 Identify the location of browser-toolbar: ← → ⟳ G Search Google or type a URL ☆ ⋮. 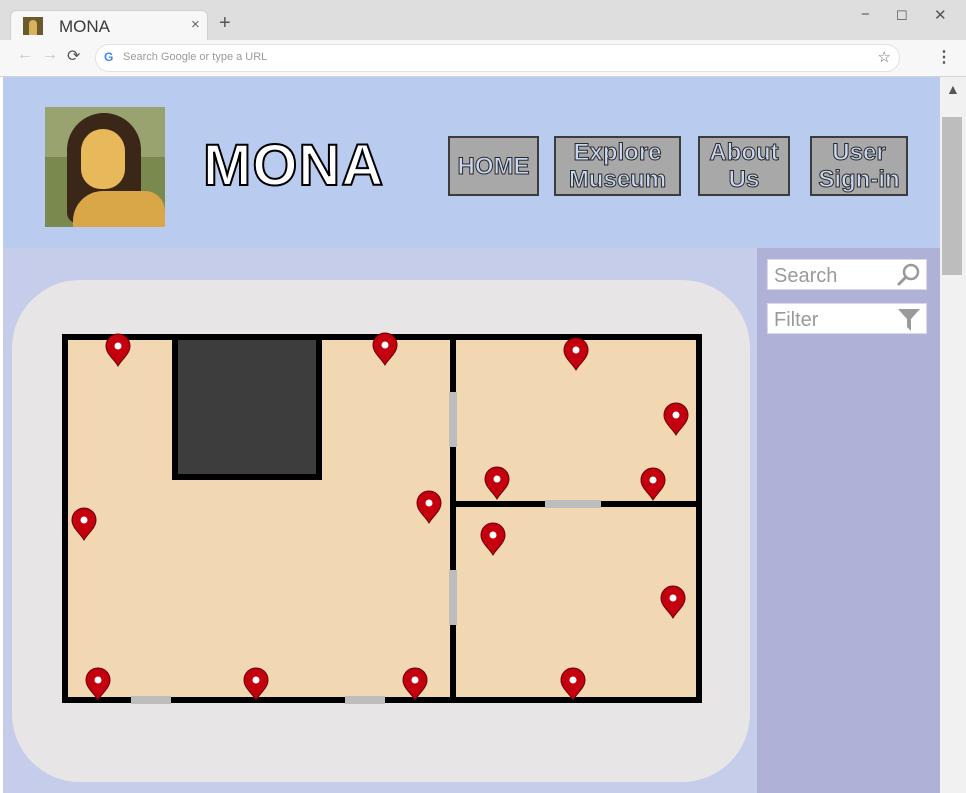
(483, 58).